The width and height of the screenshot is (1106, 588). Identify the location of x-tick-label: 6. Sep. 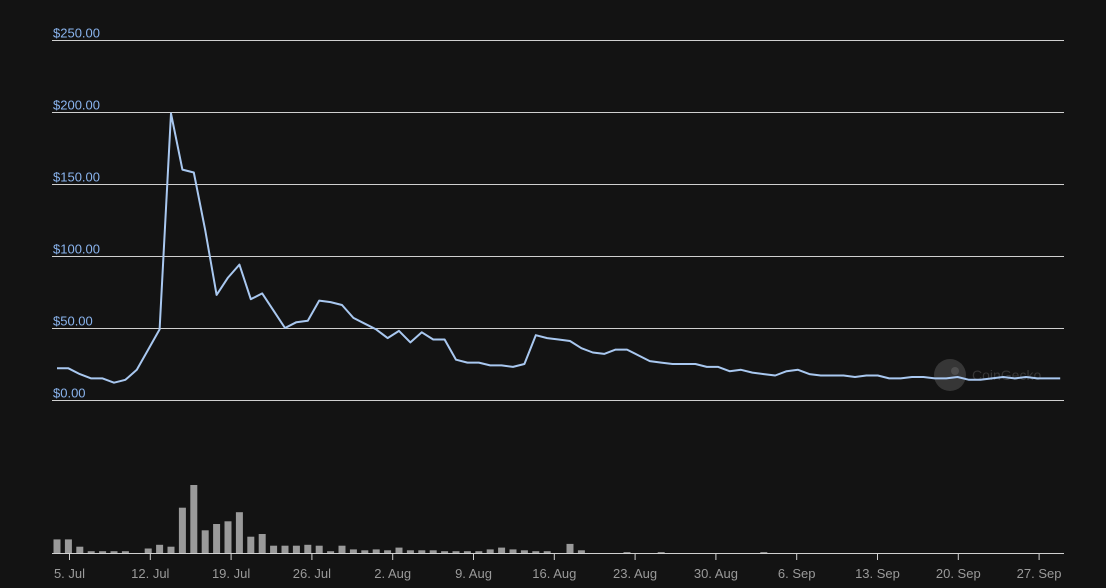
(797, 573).